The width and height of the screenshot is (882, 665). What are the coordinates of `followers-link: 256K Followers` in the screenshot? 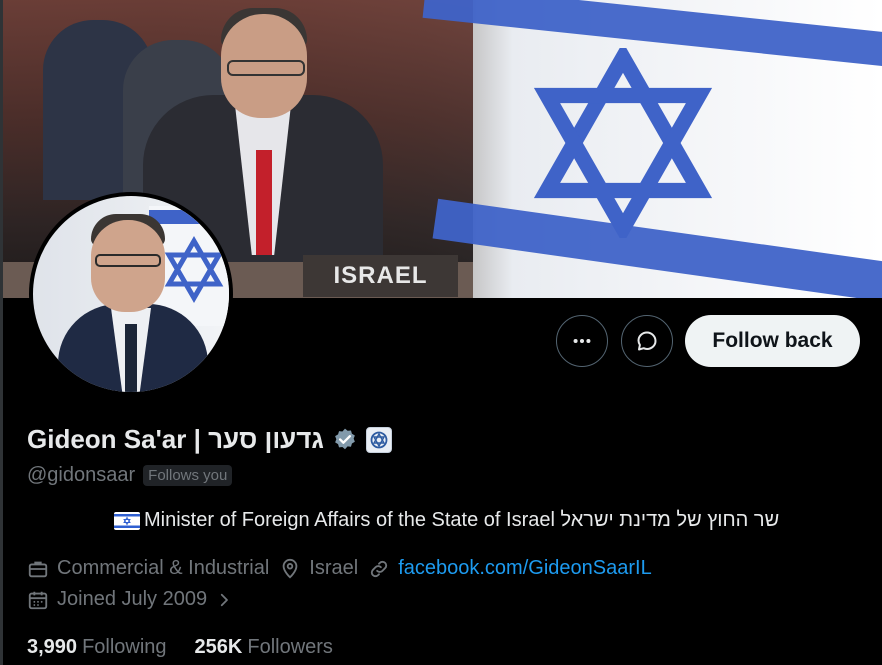 It's located at (264, 647).